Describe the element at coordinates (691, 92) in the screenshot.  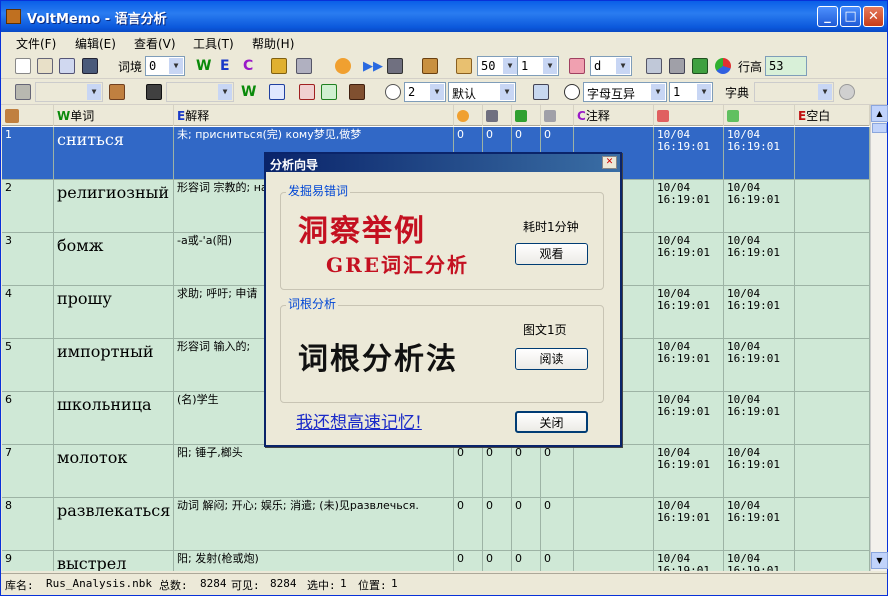
I see `compare-count-select: 1 ▼` at that location.